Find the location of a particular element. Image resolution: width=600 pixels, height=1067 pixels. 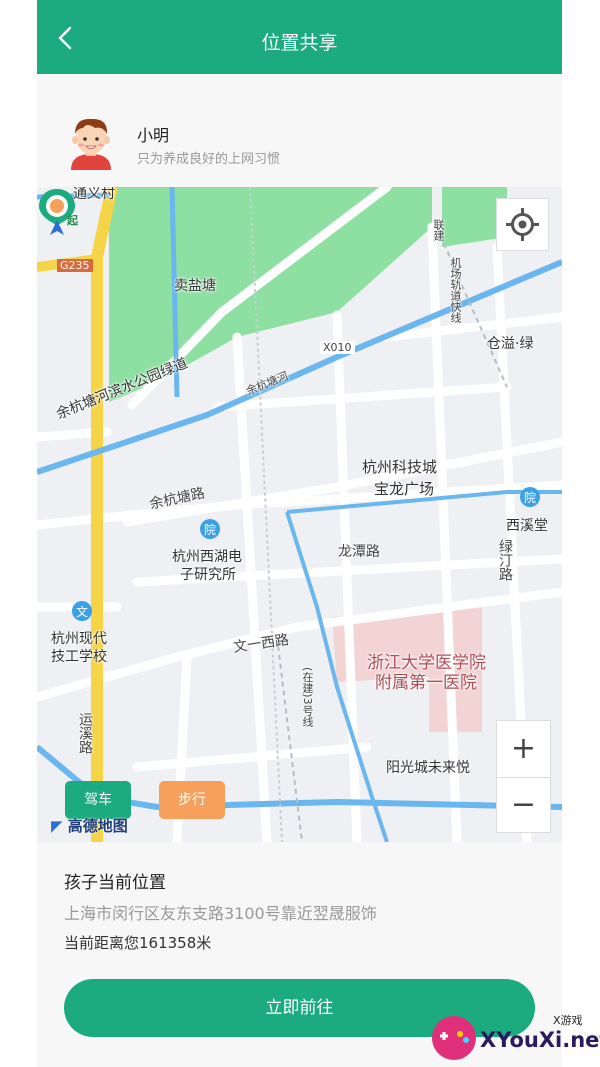

zoom-in-button: + is located at coordinates (523, 749).